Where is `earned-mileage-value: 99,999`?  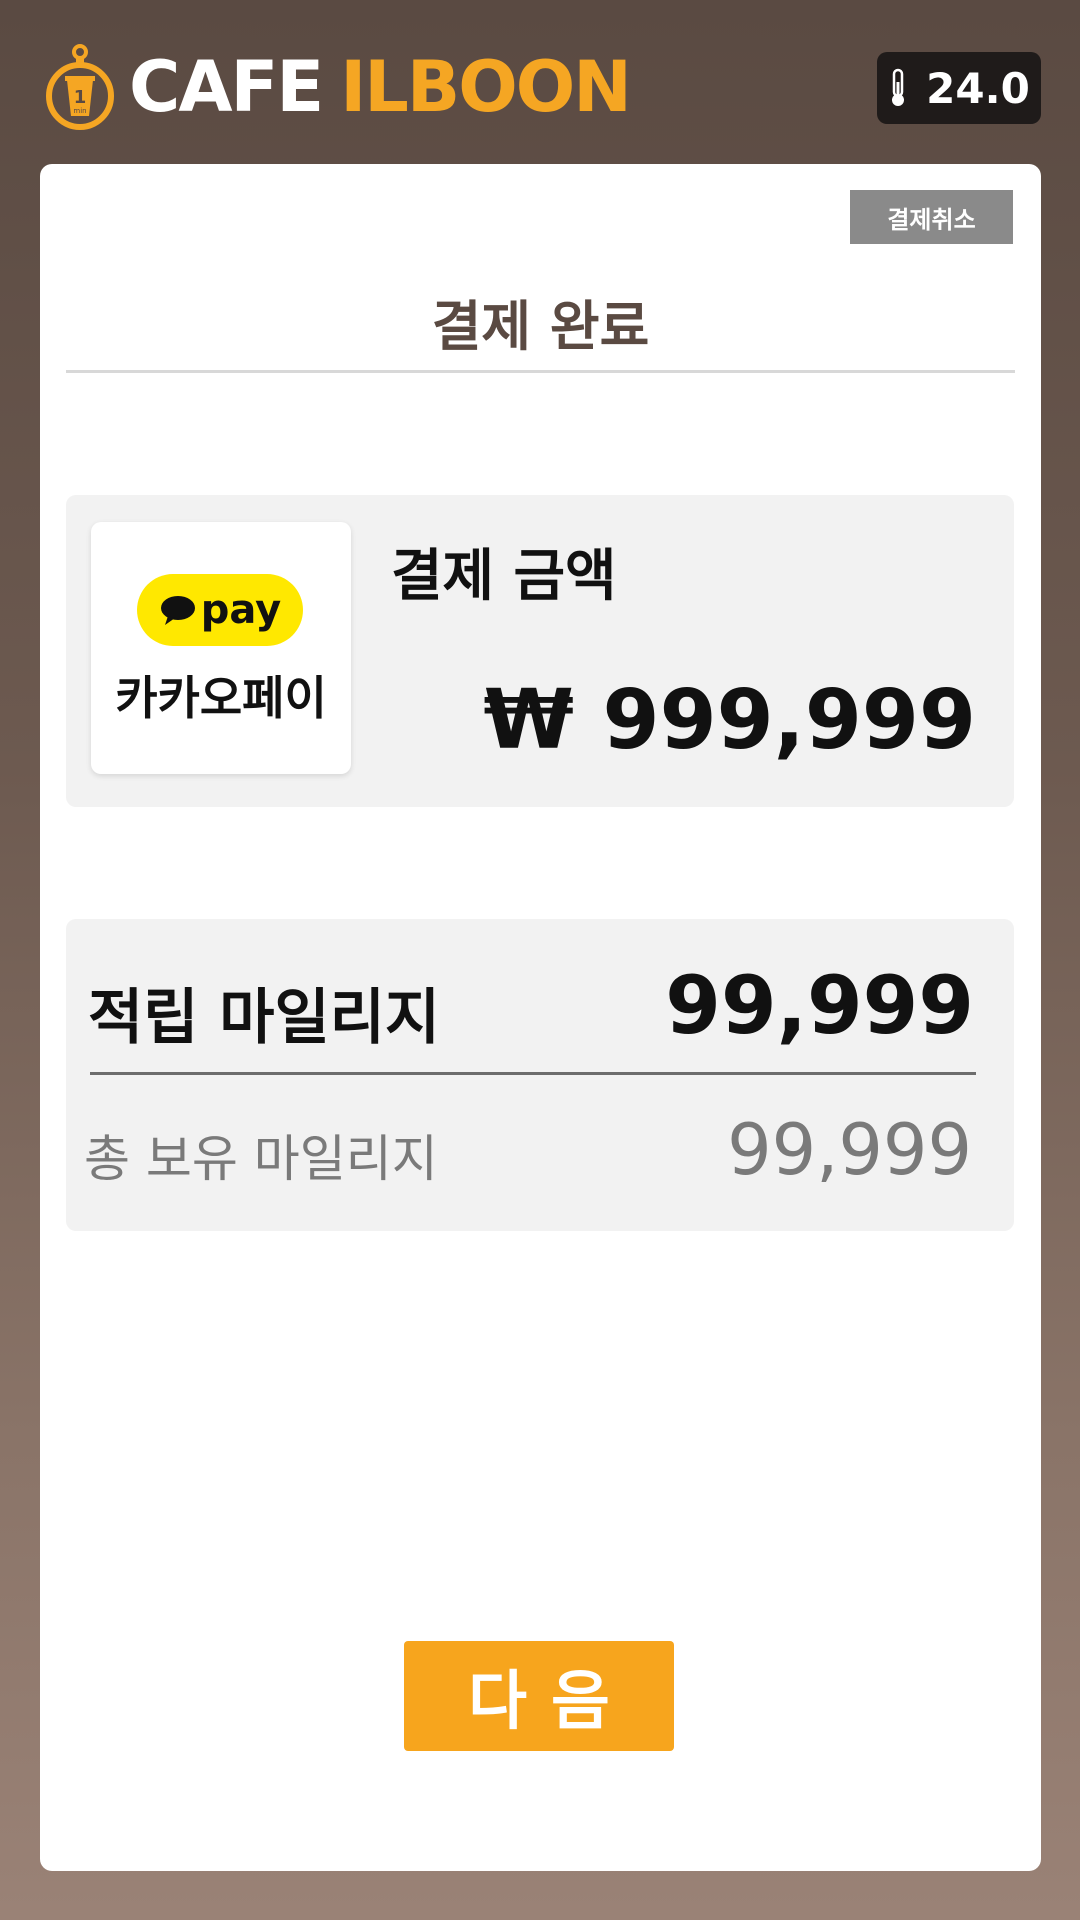 earned-mileage-value: 99,999 is located at coordinates (819, 1005).